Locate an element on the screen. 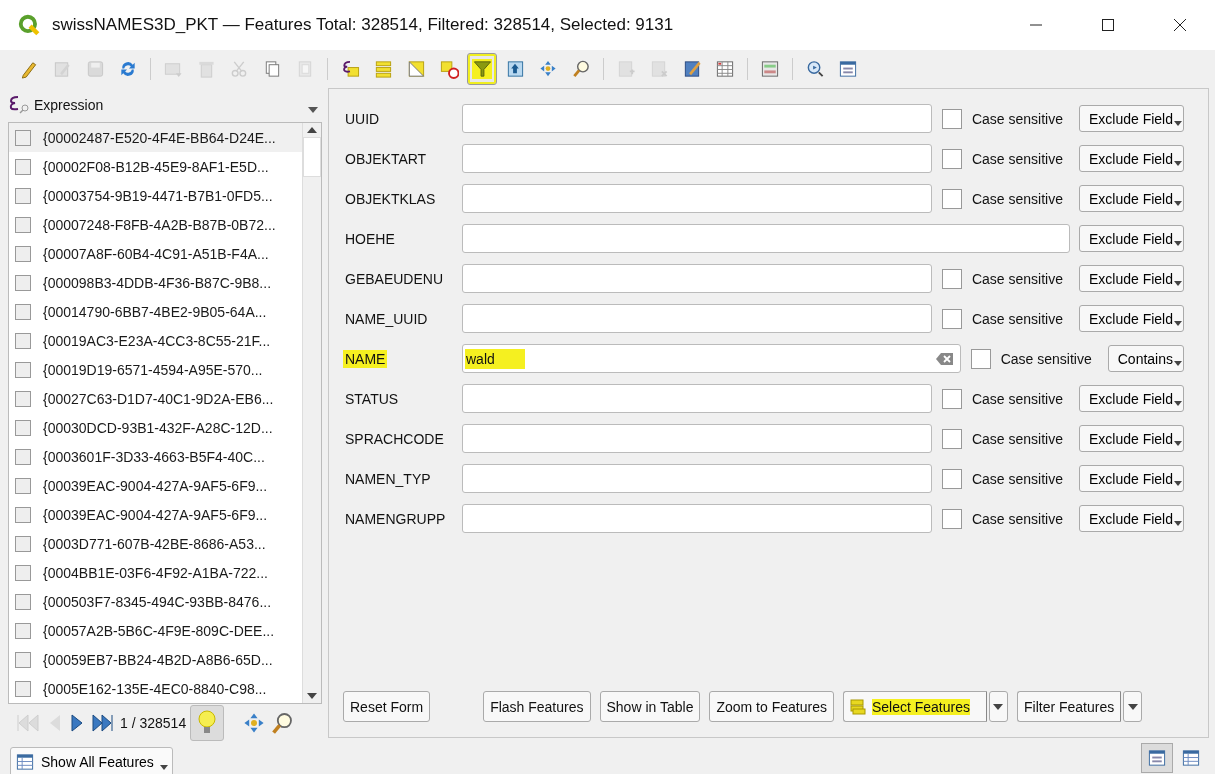 This screenshot has height=774, width=1215. select-all-icon is located at coordinates (383, 69).